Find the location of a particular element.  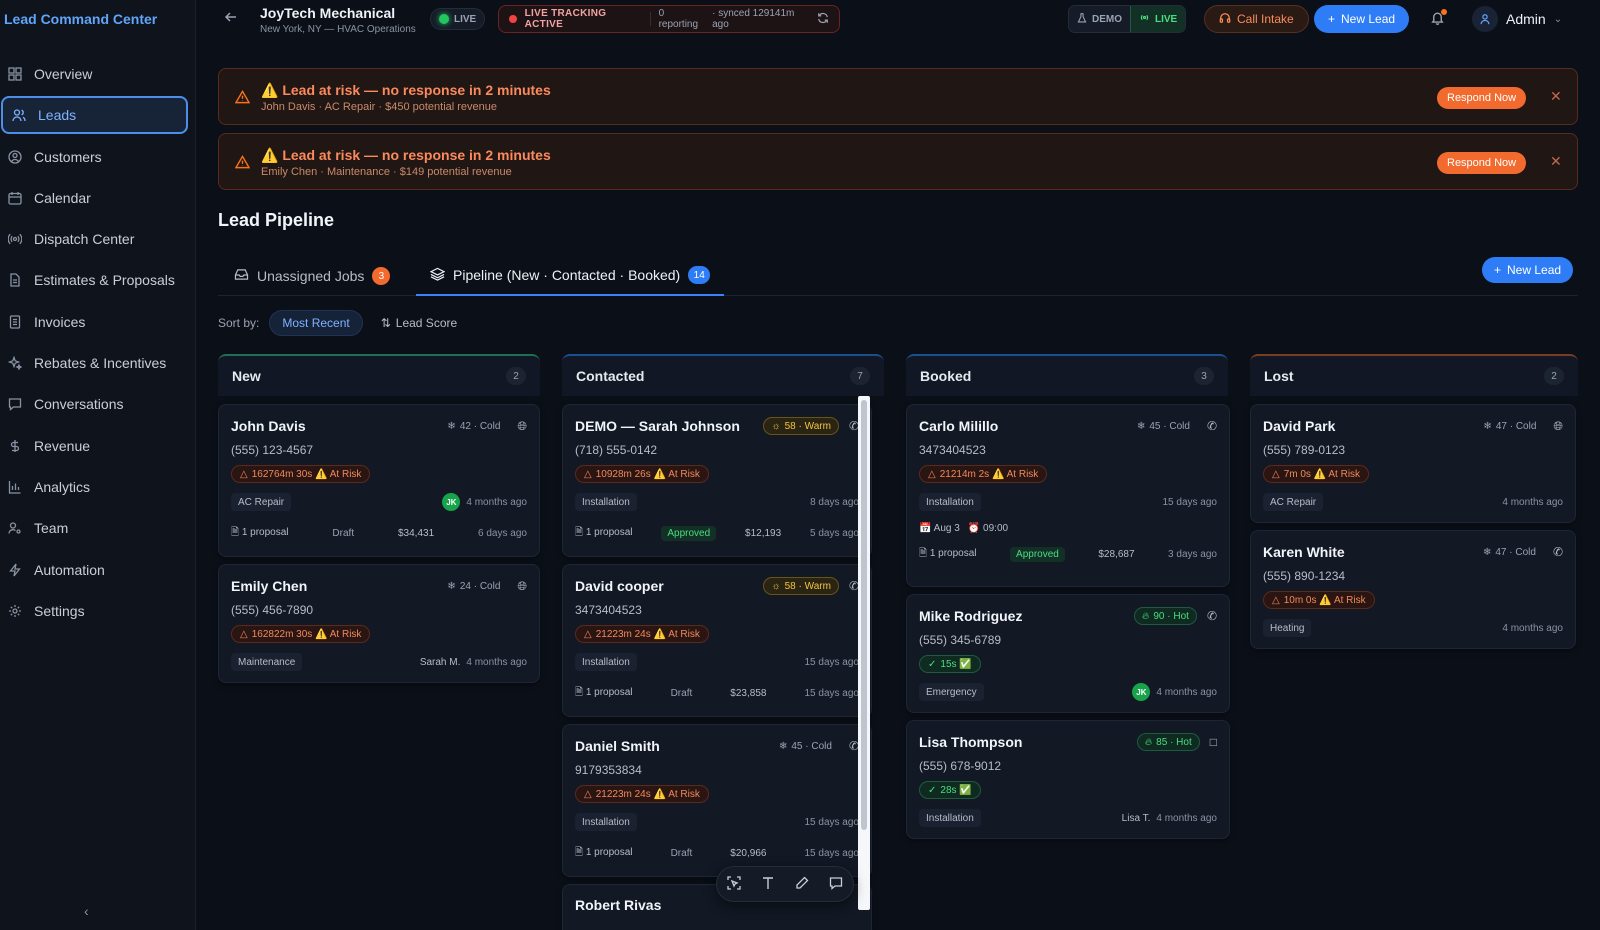

flame-icon: 🔥︎ is located at coordinates (1148, 742).